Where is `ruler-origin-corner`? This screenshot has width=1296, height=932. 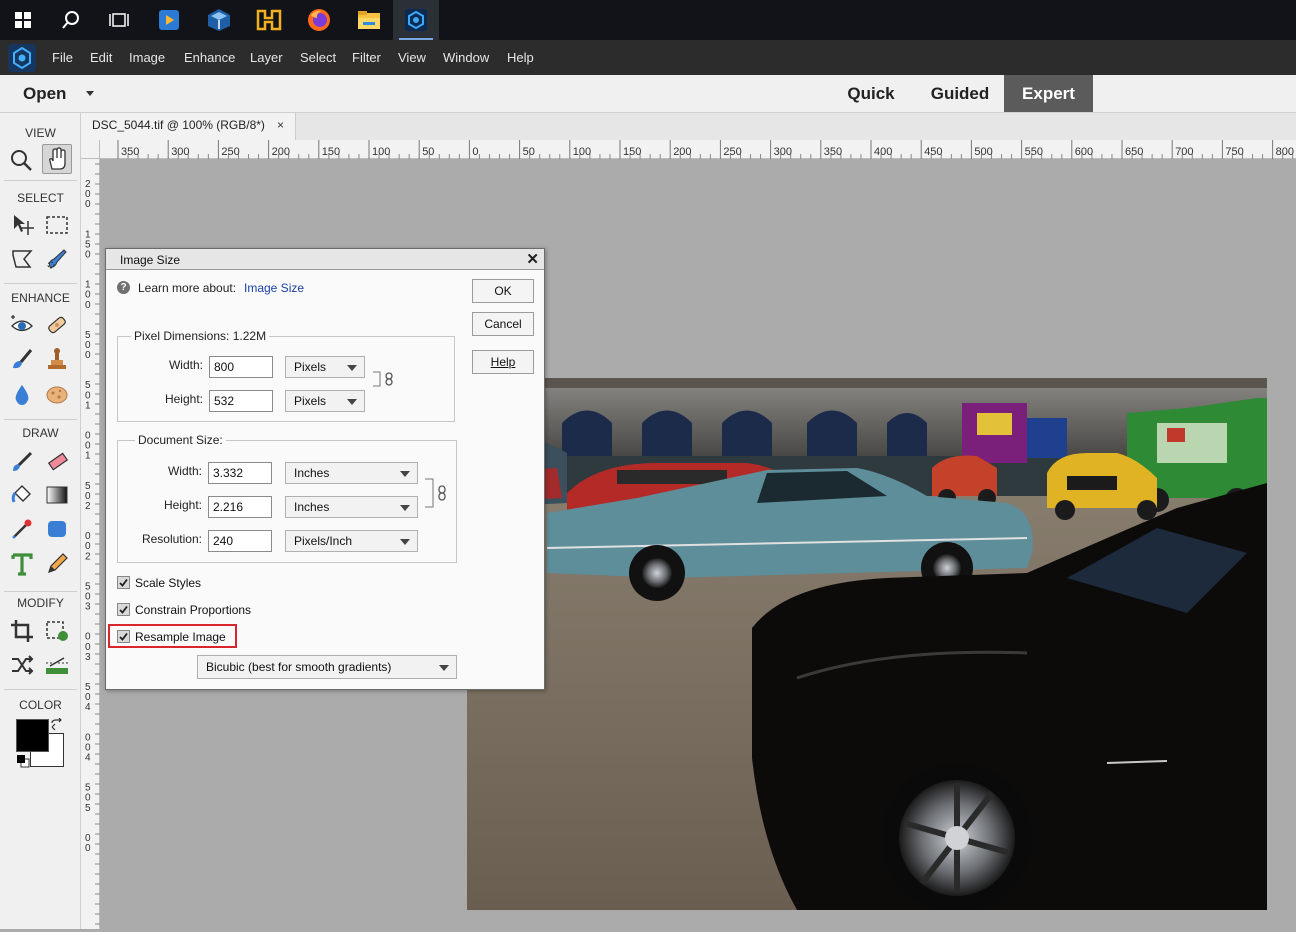 ruler-origin-corner is located at coordinates (90, 149).